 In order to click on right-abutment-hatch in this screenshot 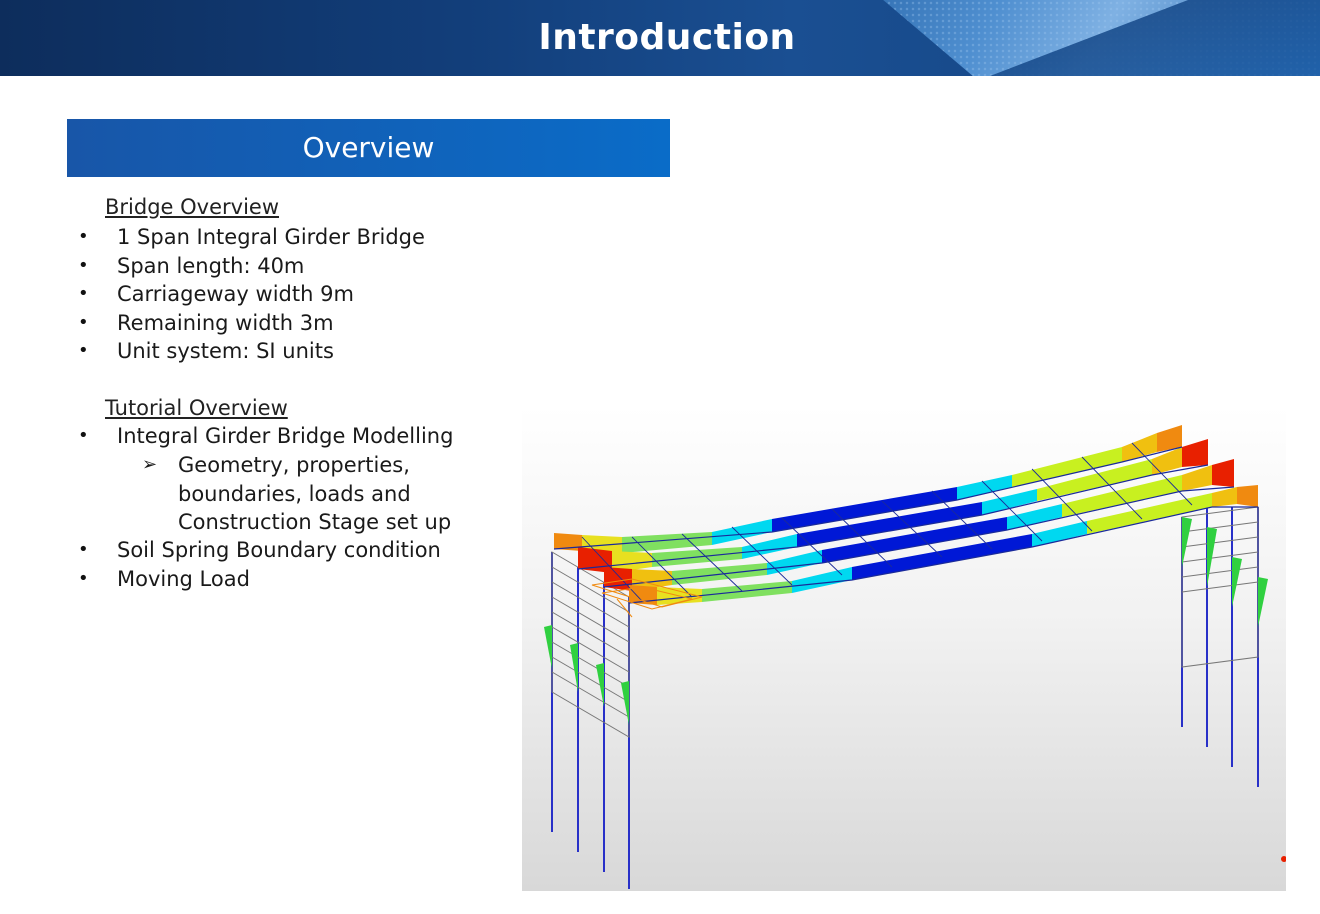, I will do `click(1220, 587)`.